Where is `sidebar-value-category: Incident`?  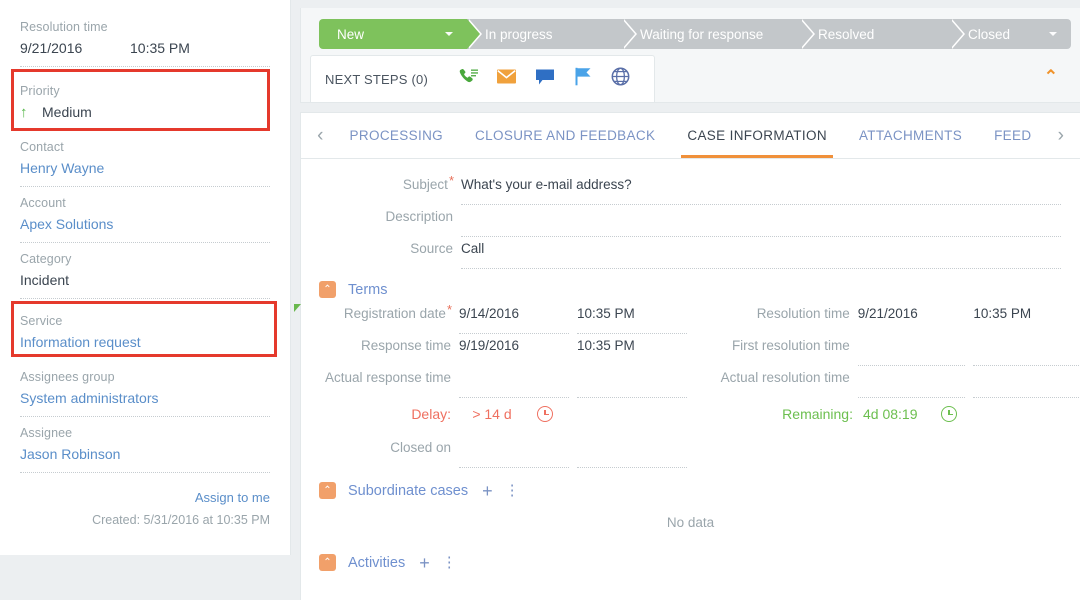 sidebar-value-category: Incident is located at coordinates (145, 280).